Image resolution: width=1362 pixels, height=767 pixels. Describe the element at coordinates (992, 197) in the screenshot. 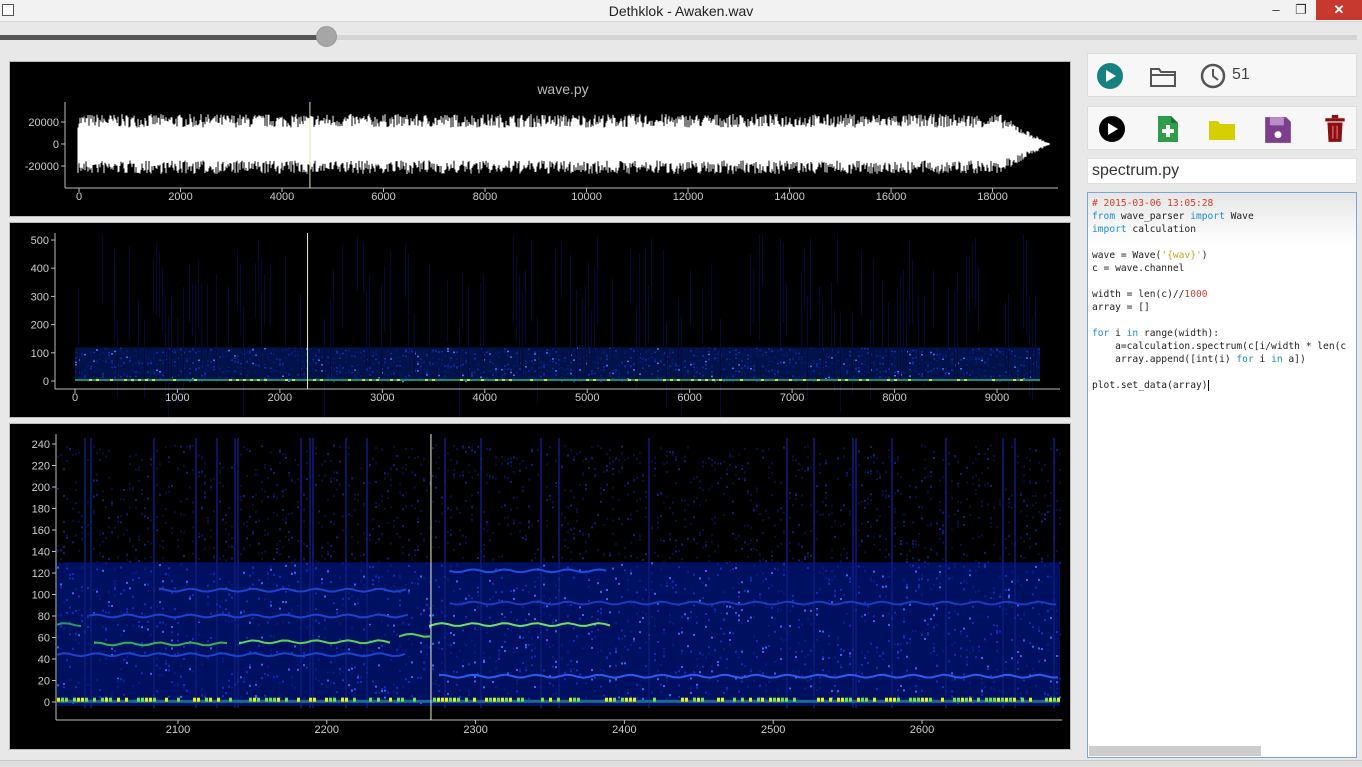

I see `waveform-x-tick-label: 18000` at that location.